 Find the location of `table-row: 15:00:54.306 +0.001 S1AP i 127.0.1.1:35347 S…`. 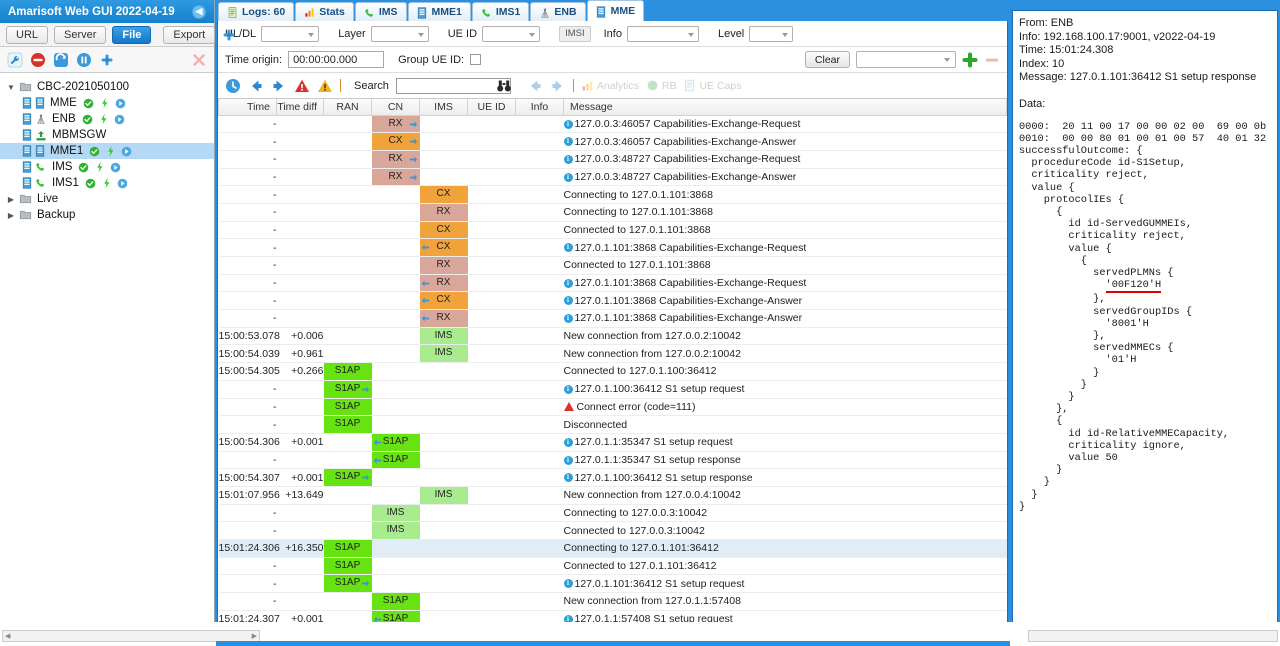

table-row: 15:00:54.306 +0.001 S1AP i 127.0.1.1:35347 S… is located at coordinates (612, 442).